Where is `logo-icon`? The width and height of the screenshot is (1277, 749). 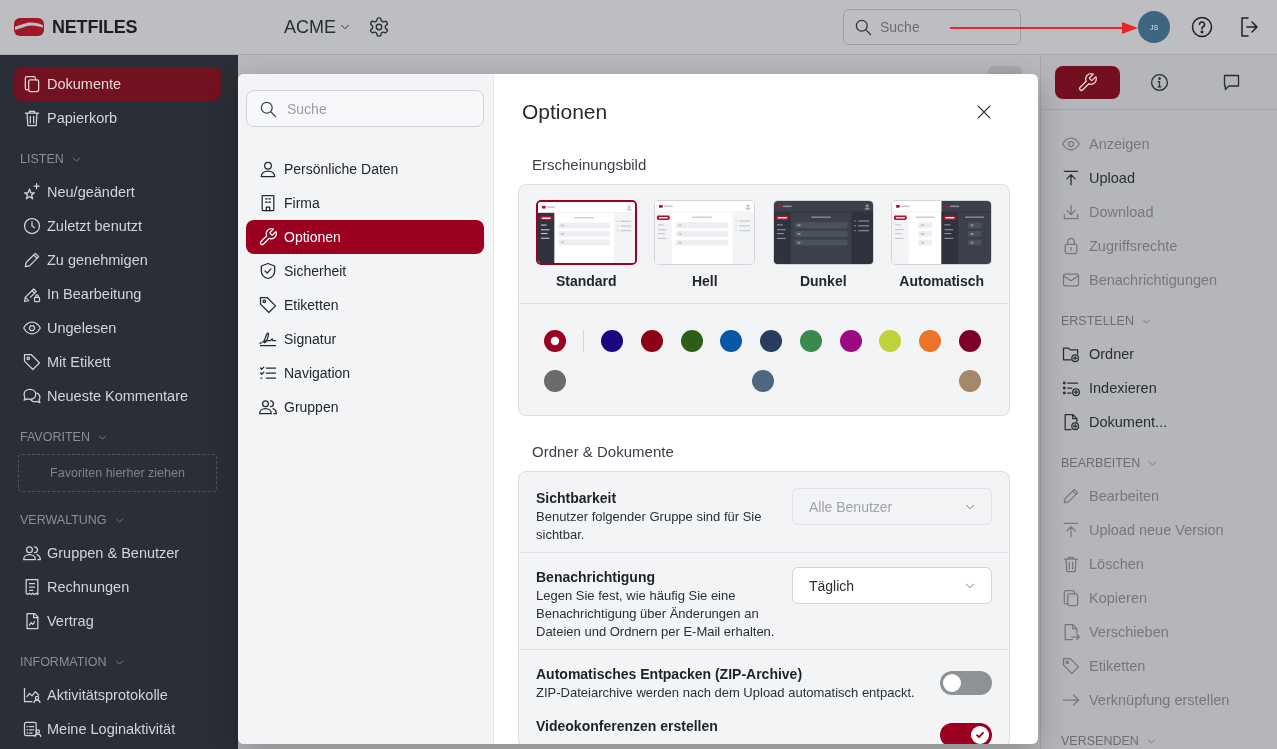 logo-icon is located at coordinates (29, 27).